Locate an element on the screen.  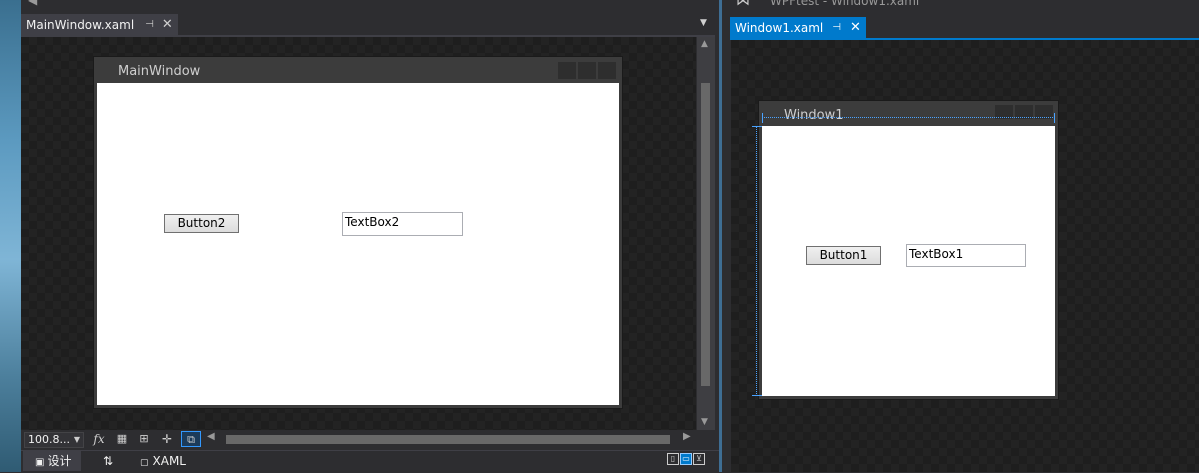
tab-design-label: 设计 is located at coordinates (59, 461).